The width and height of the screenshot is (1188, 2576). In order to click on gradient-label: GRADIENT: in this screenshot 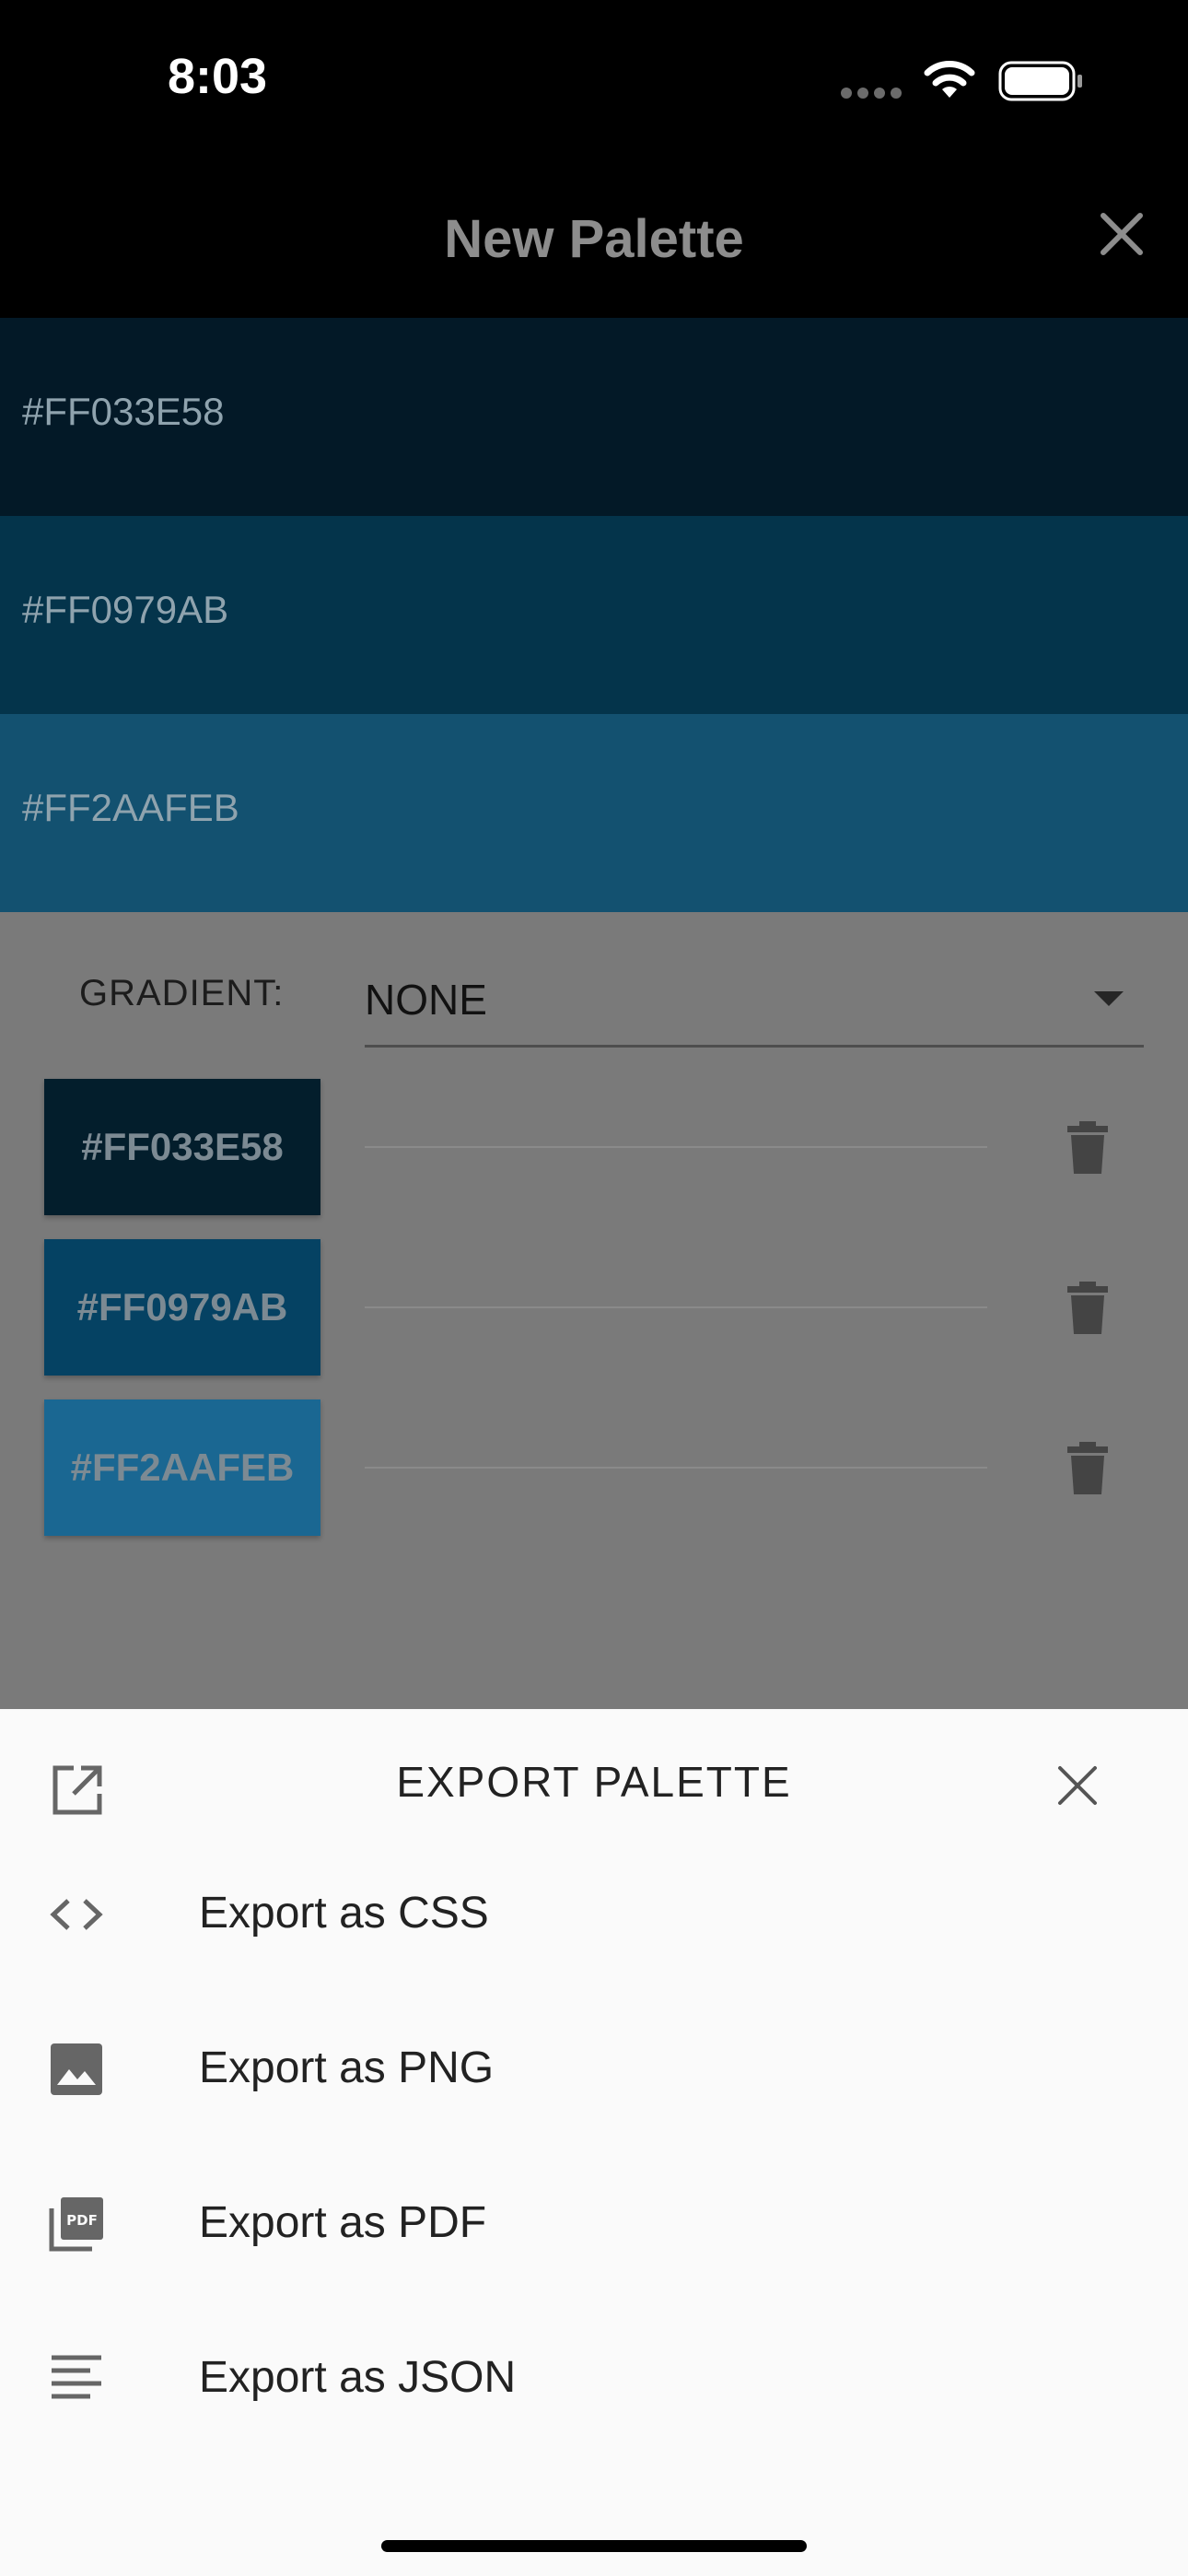, I will do `click(182, 993)`.